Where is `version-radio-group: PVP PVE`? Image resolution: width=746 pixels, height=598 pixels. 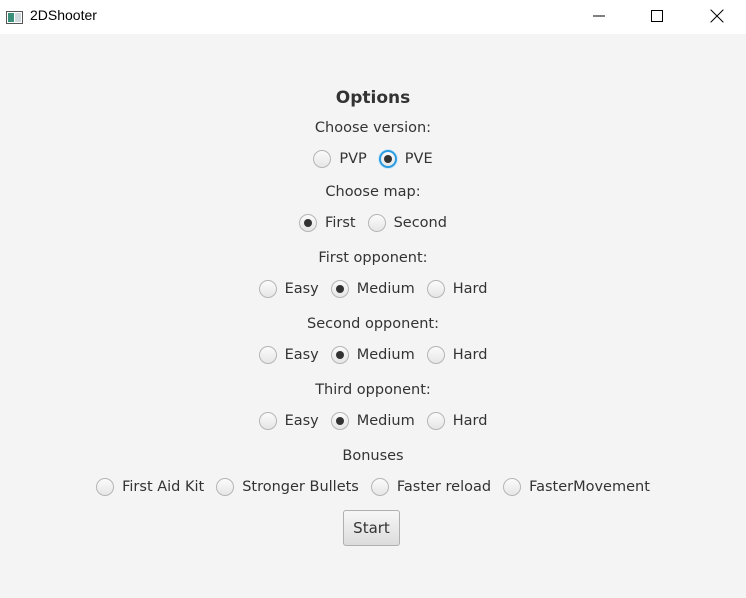 version-radio-group: PVP PVE is located at coordinates (373, 159).